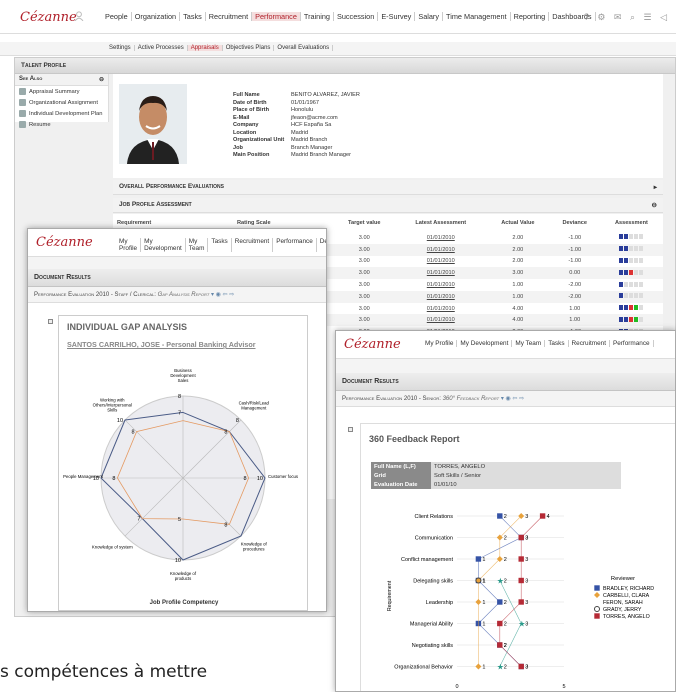 The height and width of the screenshot is (692, 676). Describe the element at coordinates (205, 48) in the screenshot. I see `subnav-item-appraisals: Appraisals` at that location.